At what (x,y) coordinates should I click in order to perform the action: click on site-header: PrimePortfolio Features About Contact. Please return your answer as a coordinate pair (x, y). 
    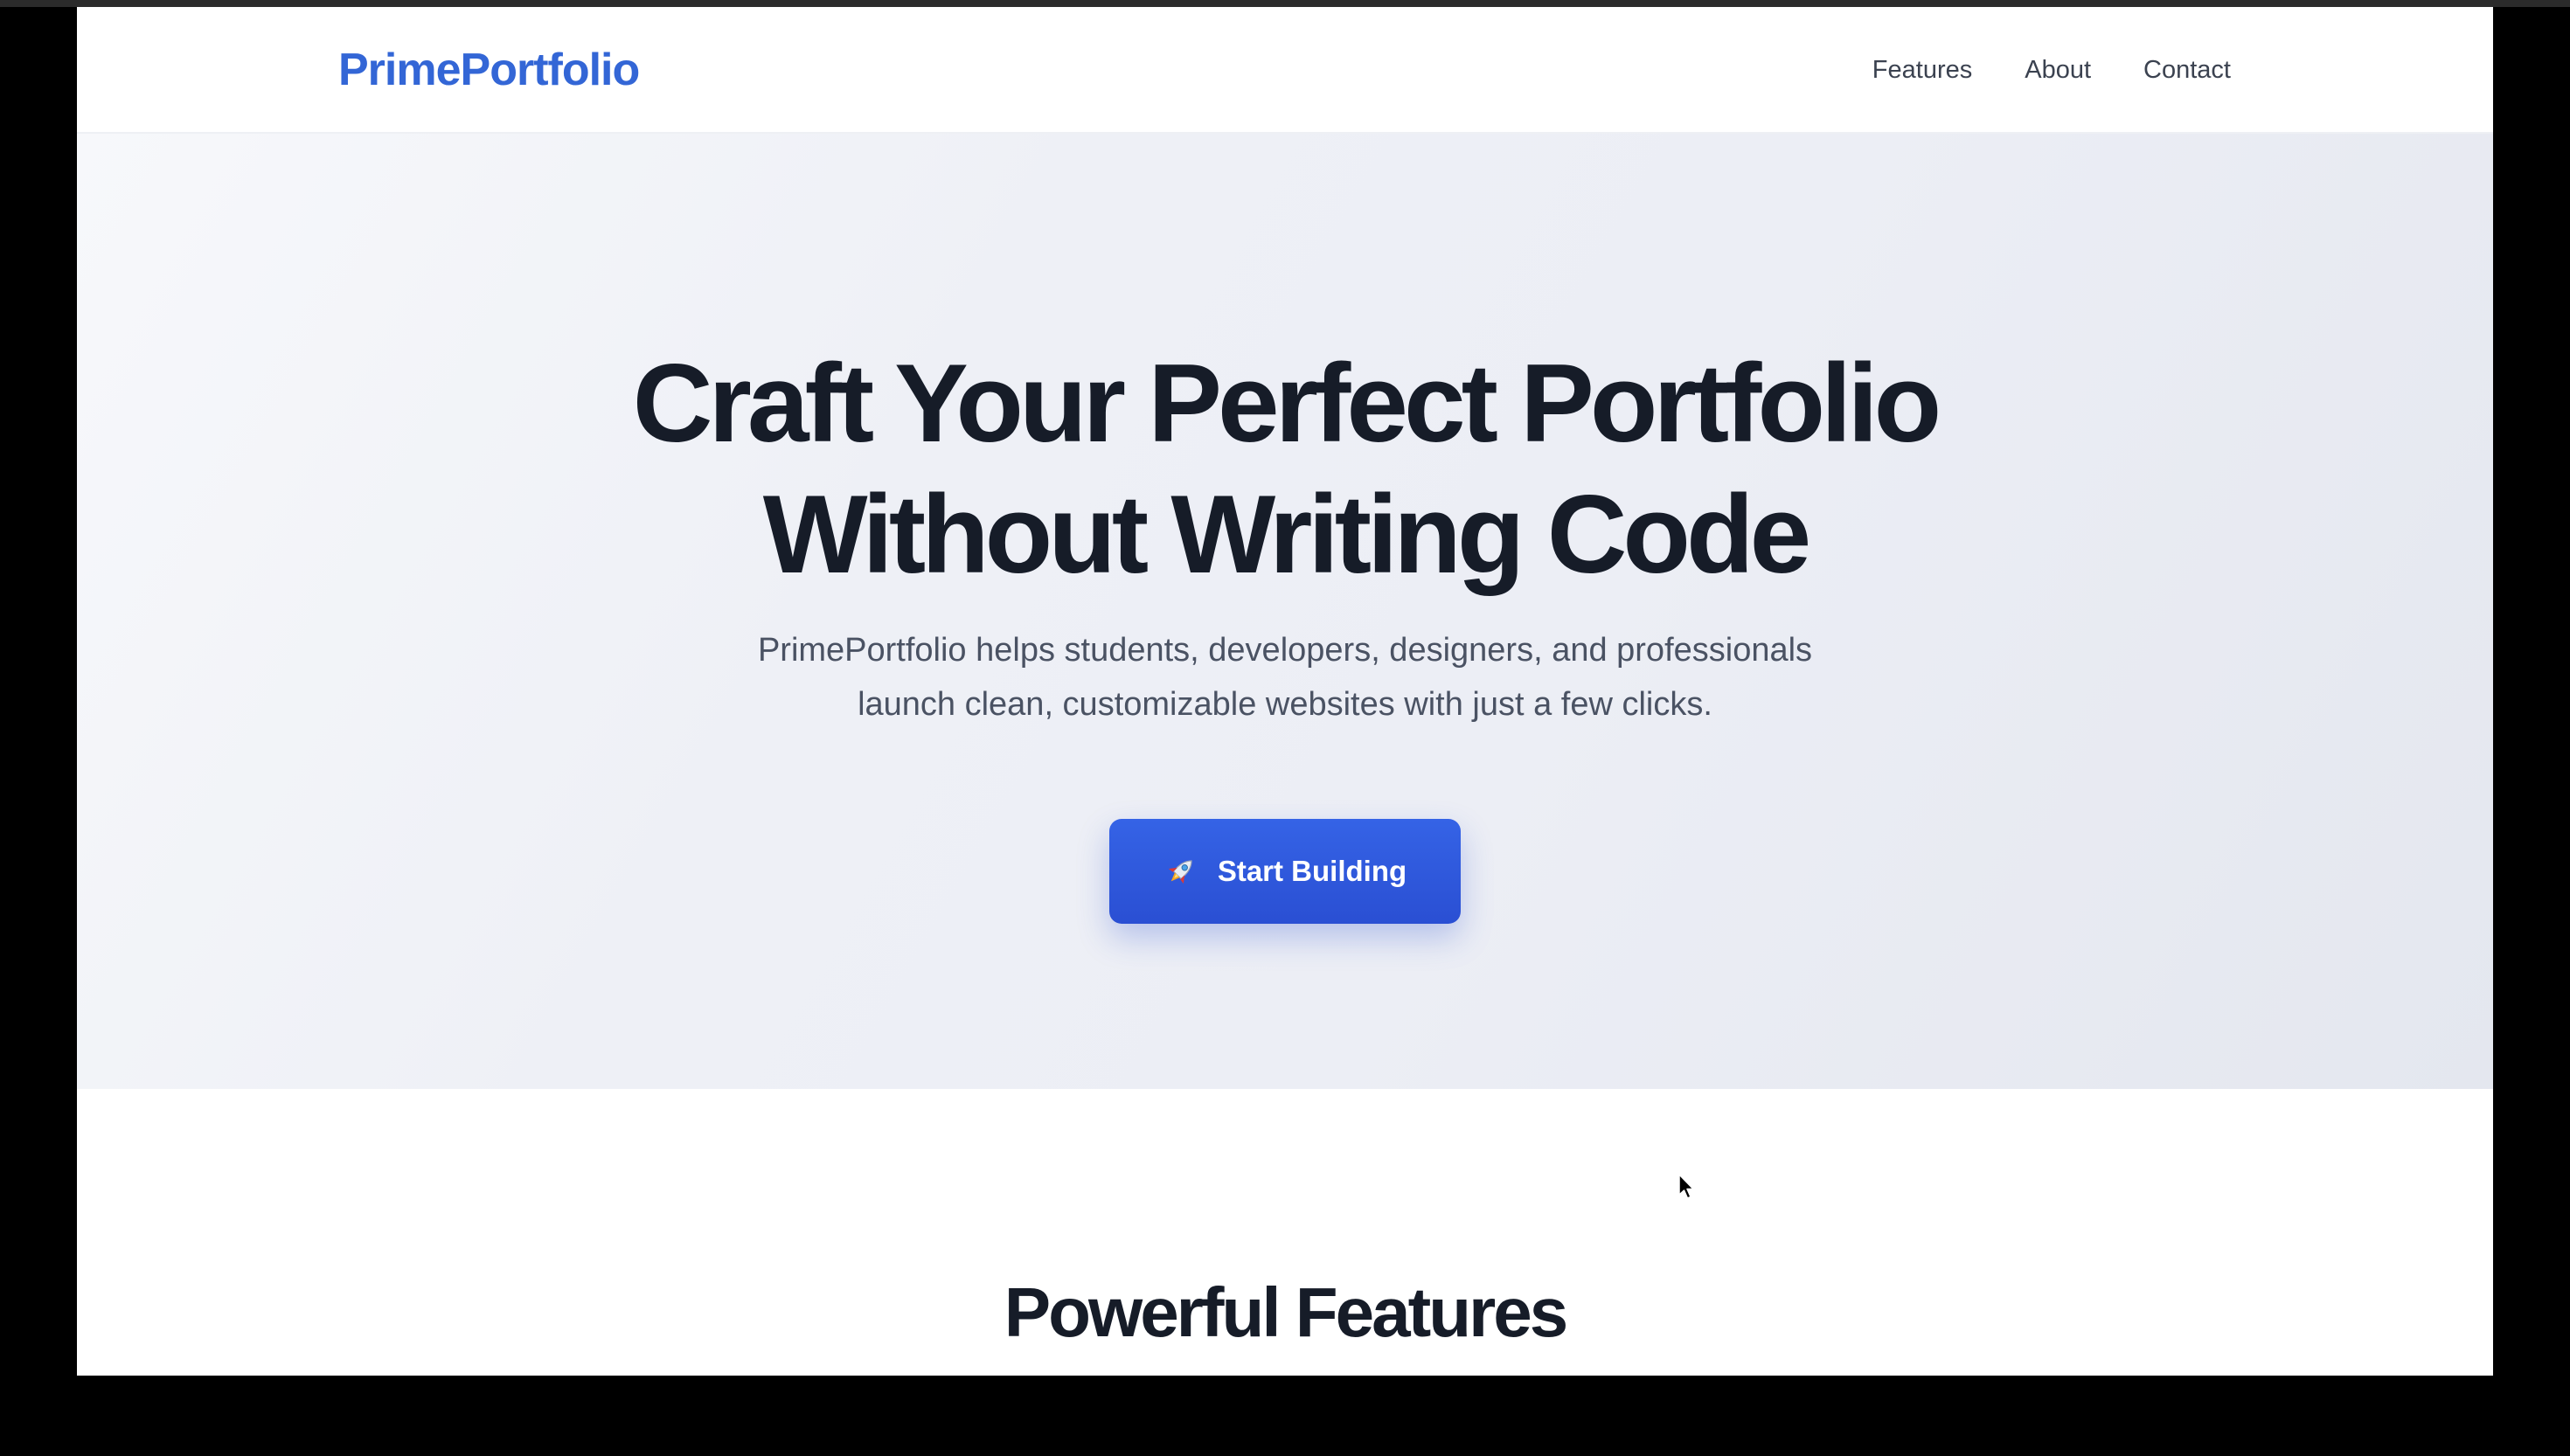
    Looking at the image, I should click on (1285, 70).